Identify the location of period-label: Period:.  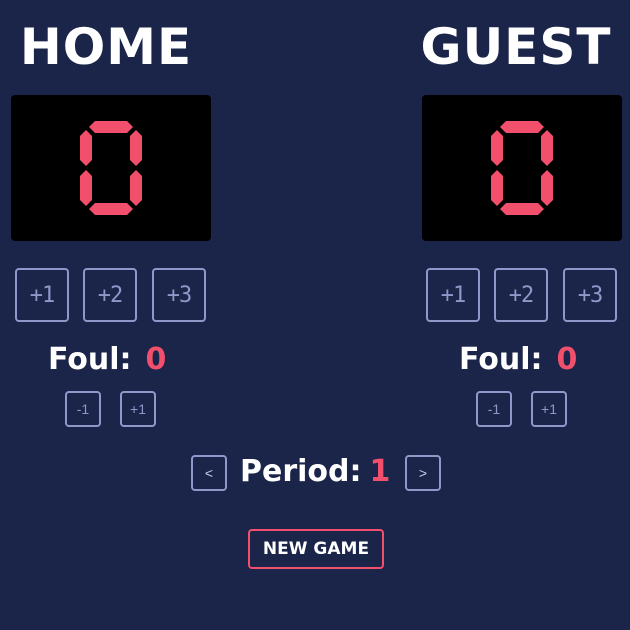
(301, 471).